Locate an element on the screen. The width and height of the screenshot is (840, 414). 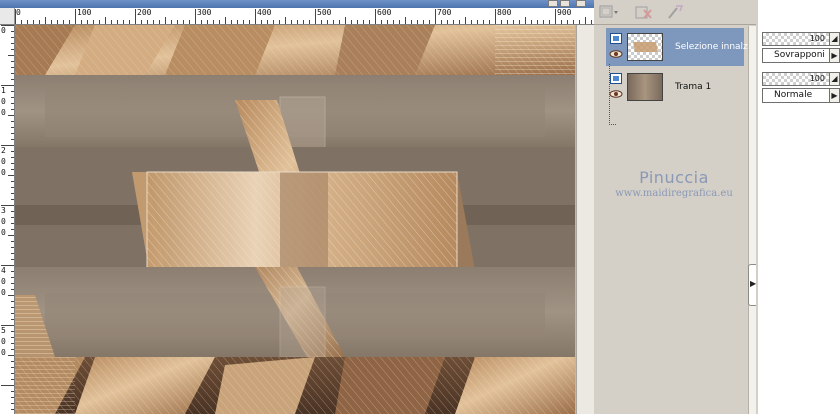
h-ruler-label: 100 is located at coordinates (84, 12).